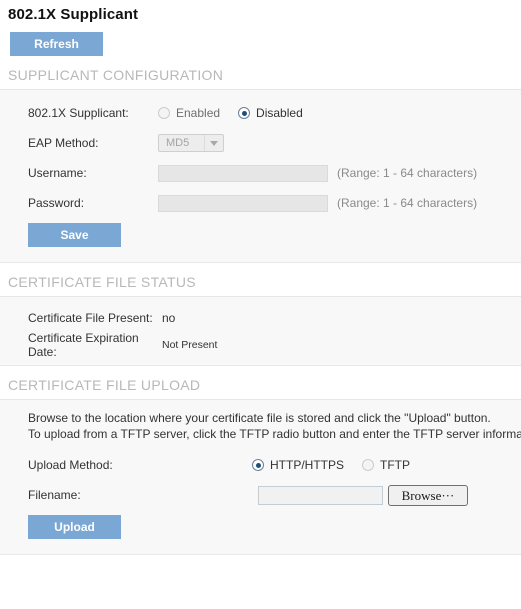  I want to click on row-password: Password: (Range: 1 - 64 characters), so click(260, 203).